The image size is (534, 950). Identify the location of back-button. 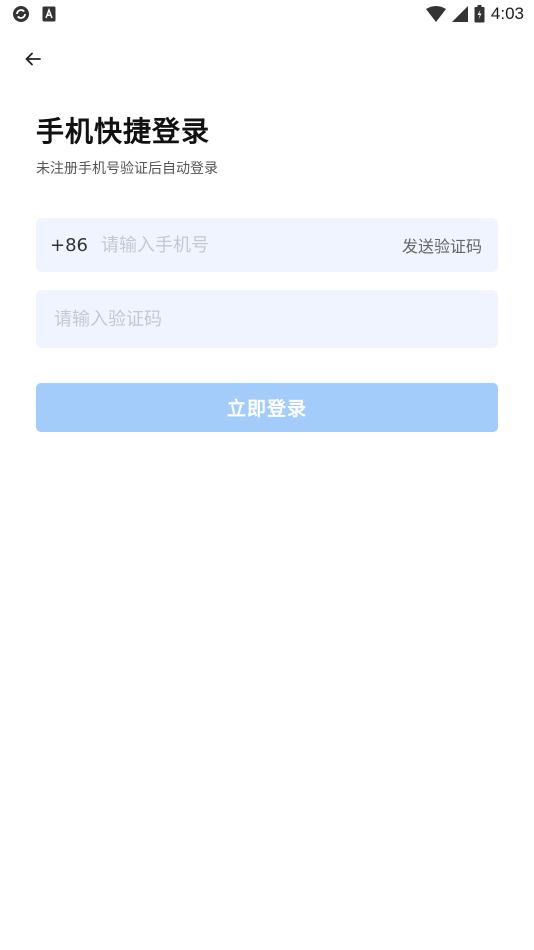
(33, 59).